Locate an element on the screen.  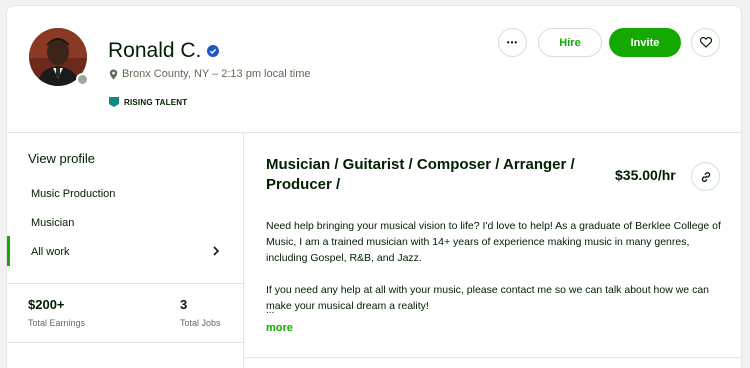
hire-button: Hire is located at coordinates (570, 42).